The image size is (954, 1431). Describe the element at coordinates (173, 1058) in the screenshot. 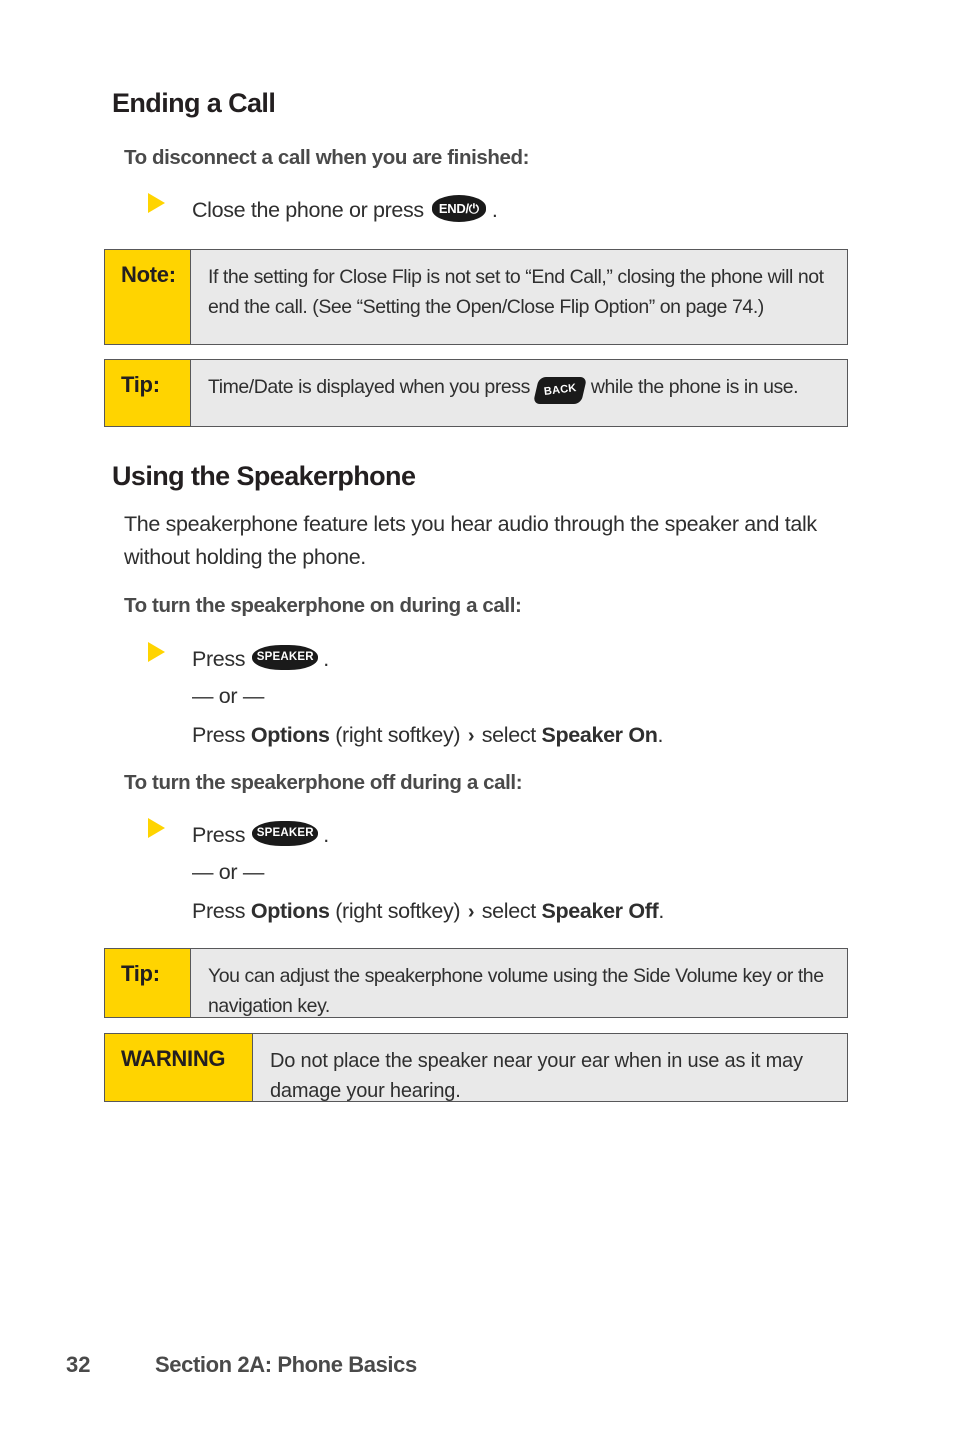

I see `warning-label-text: WARNING` at that location.